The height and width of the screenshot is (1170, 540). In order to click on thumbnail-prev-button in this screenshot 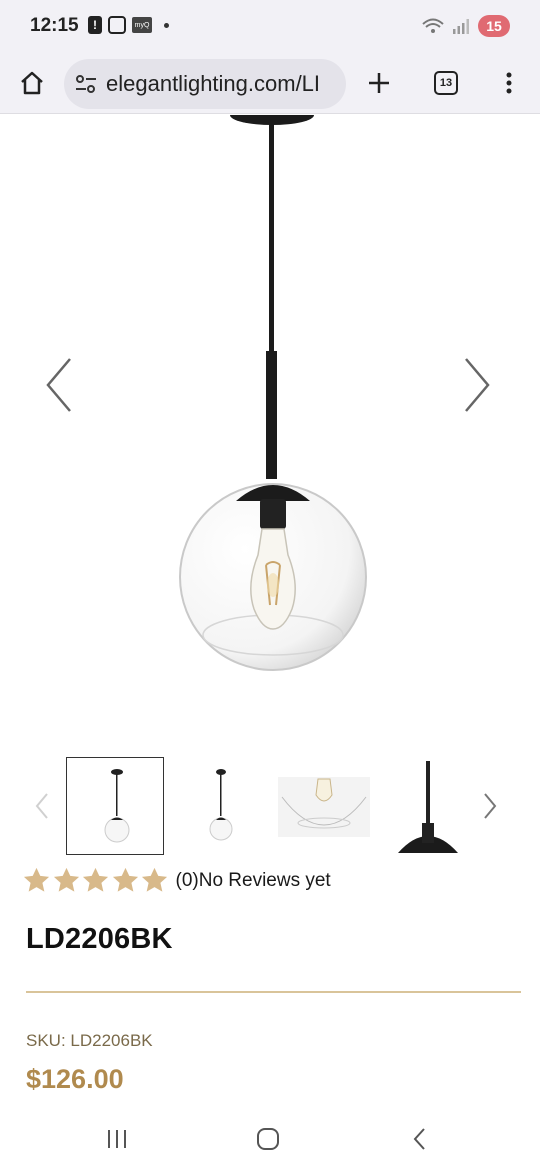, I will do `click(42, 808)`.